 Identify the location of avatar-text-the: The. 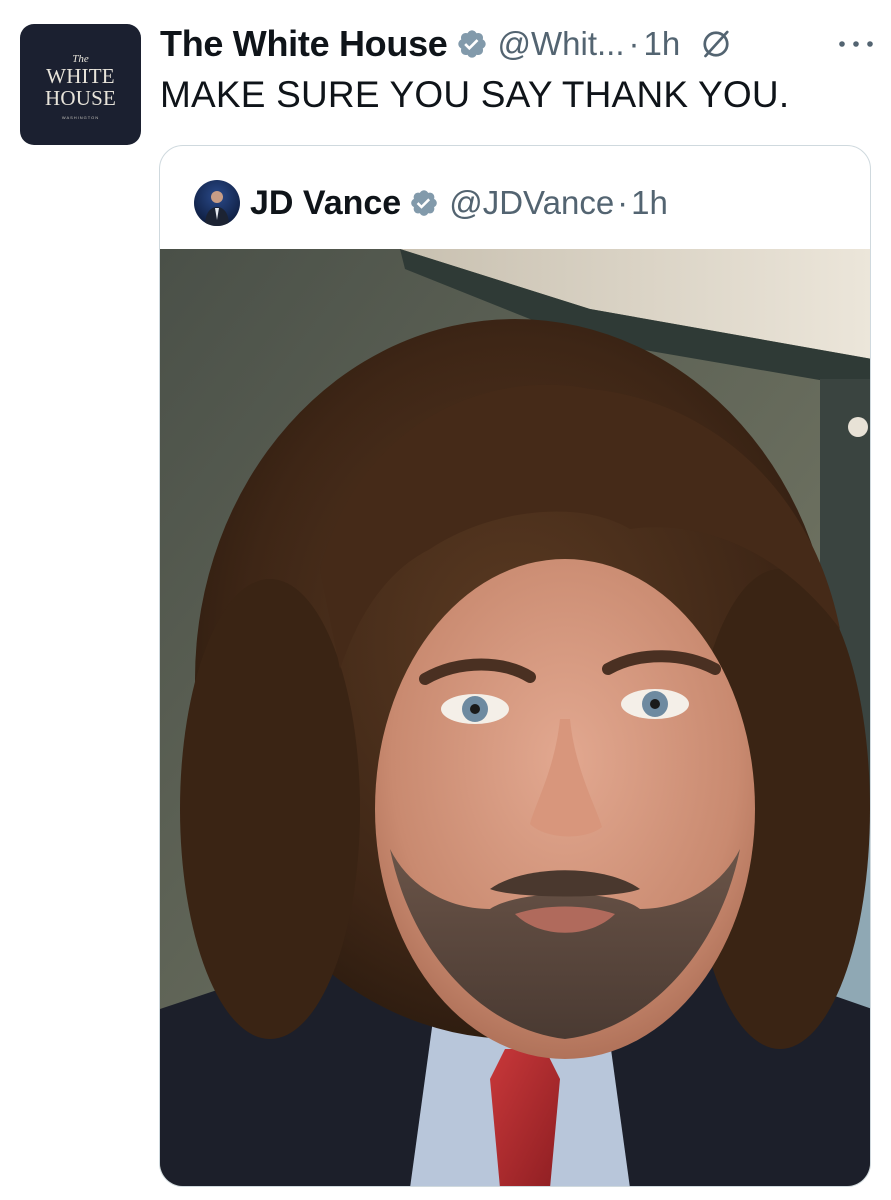
(80, 58).